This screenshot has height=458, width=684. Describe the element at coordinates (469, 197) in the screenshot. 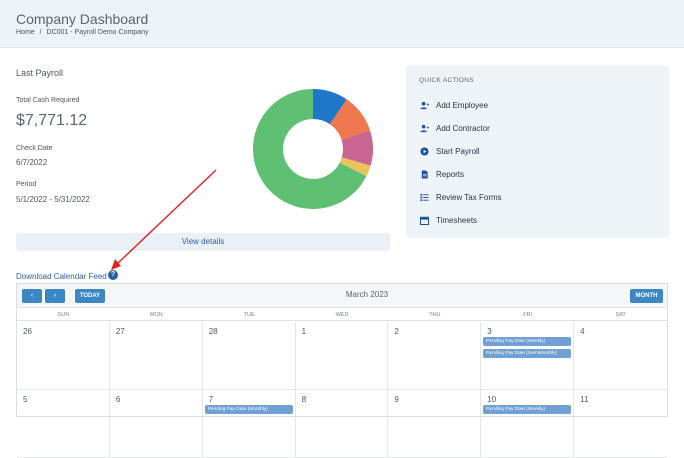

I see `review-tax-forms-label: Review Tax Forms` at that location.